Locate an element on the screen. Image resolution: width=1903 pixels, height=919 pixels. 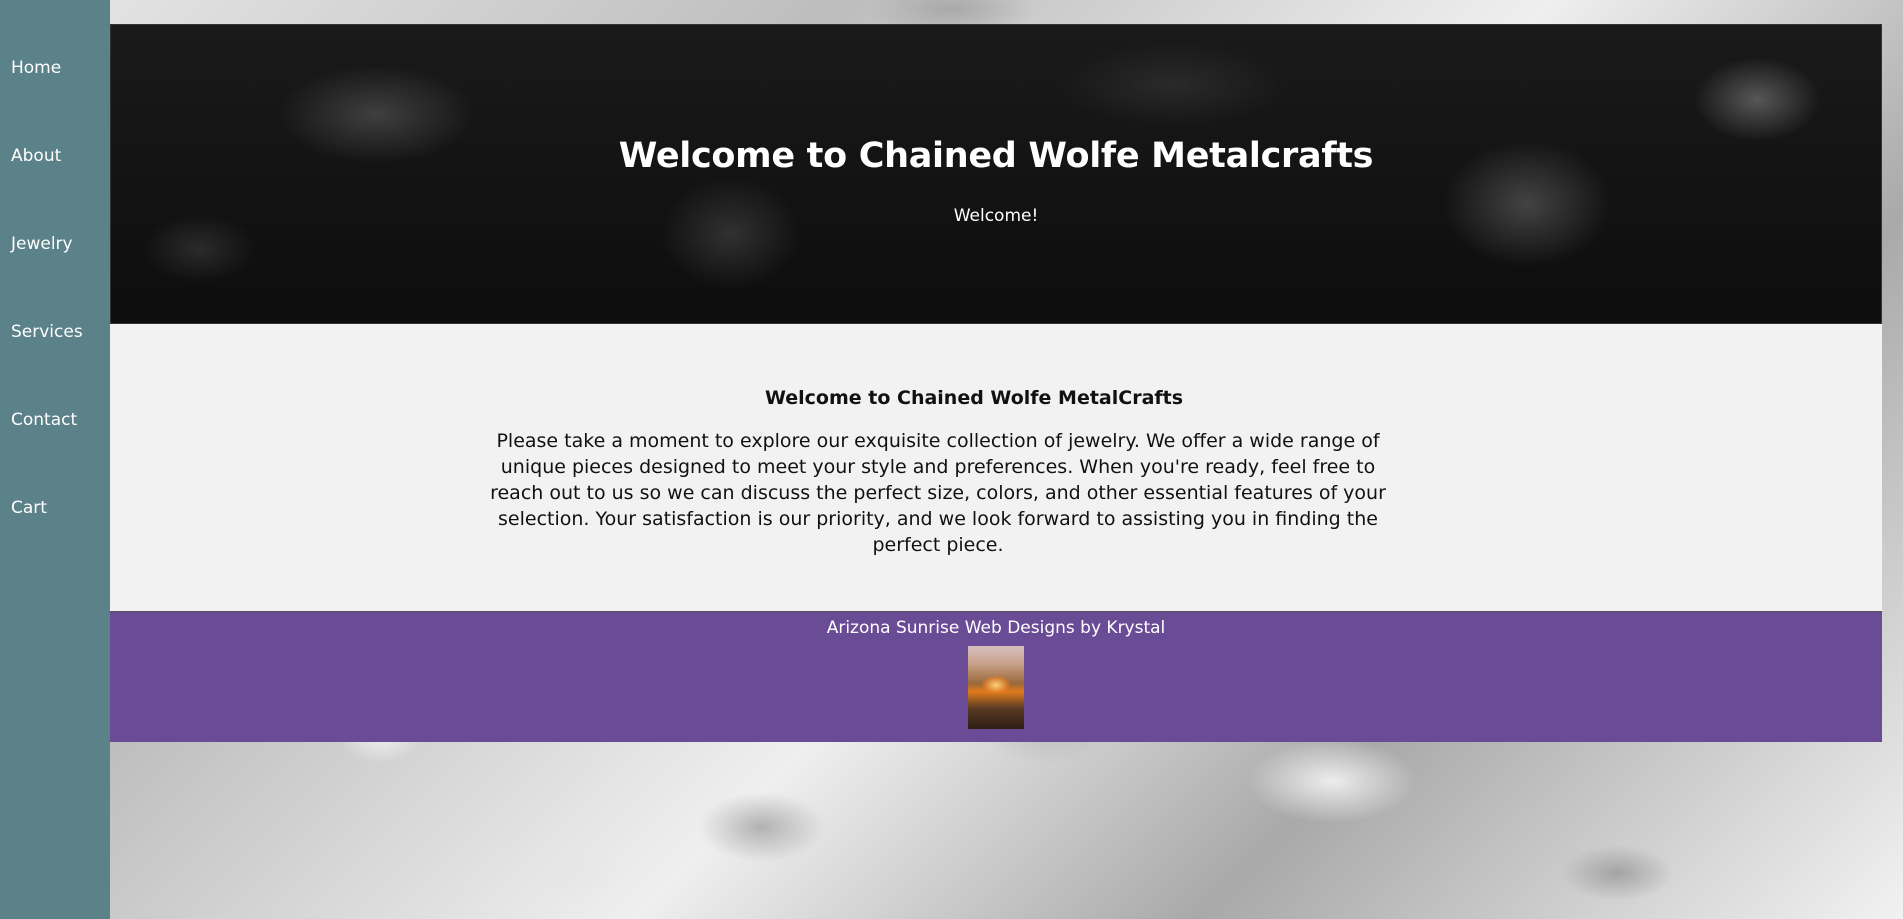
sidebar-nav: Home About Jewelry Services Contact Cart is located at coordinates (55, 459).